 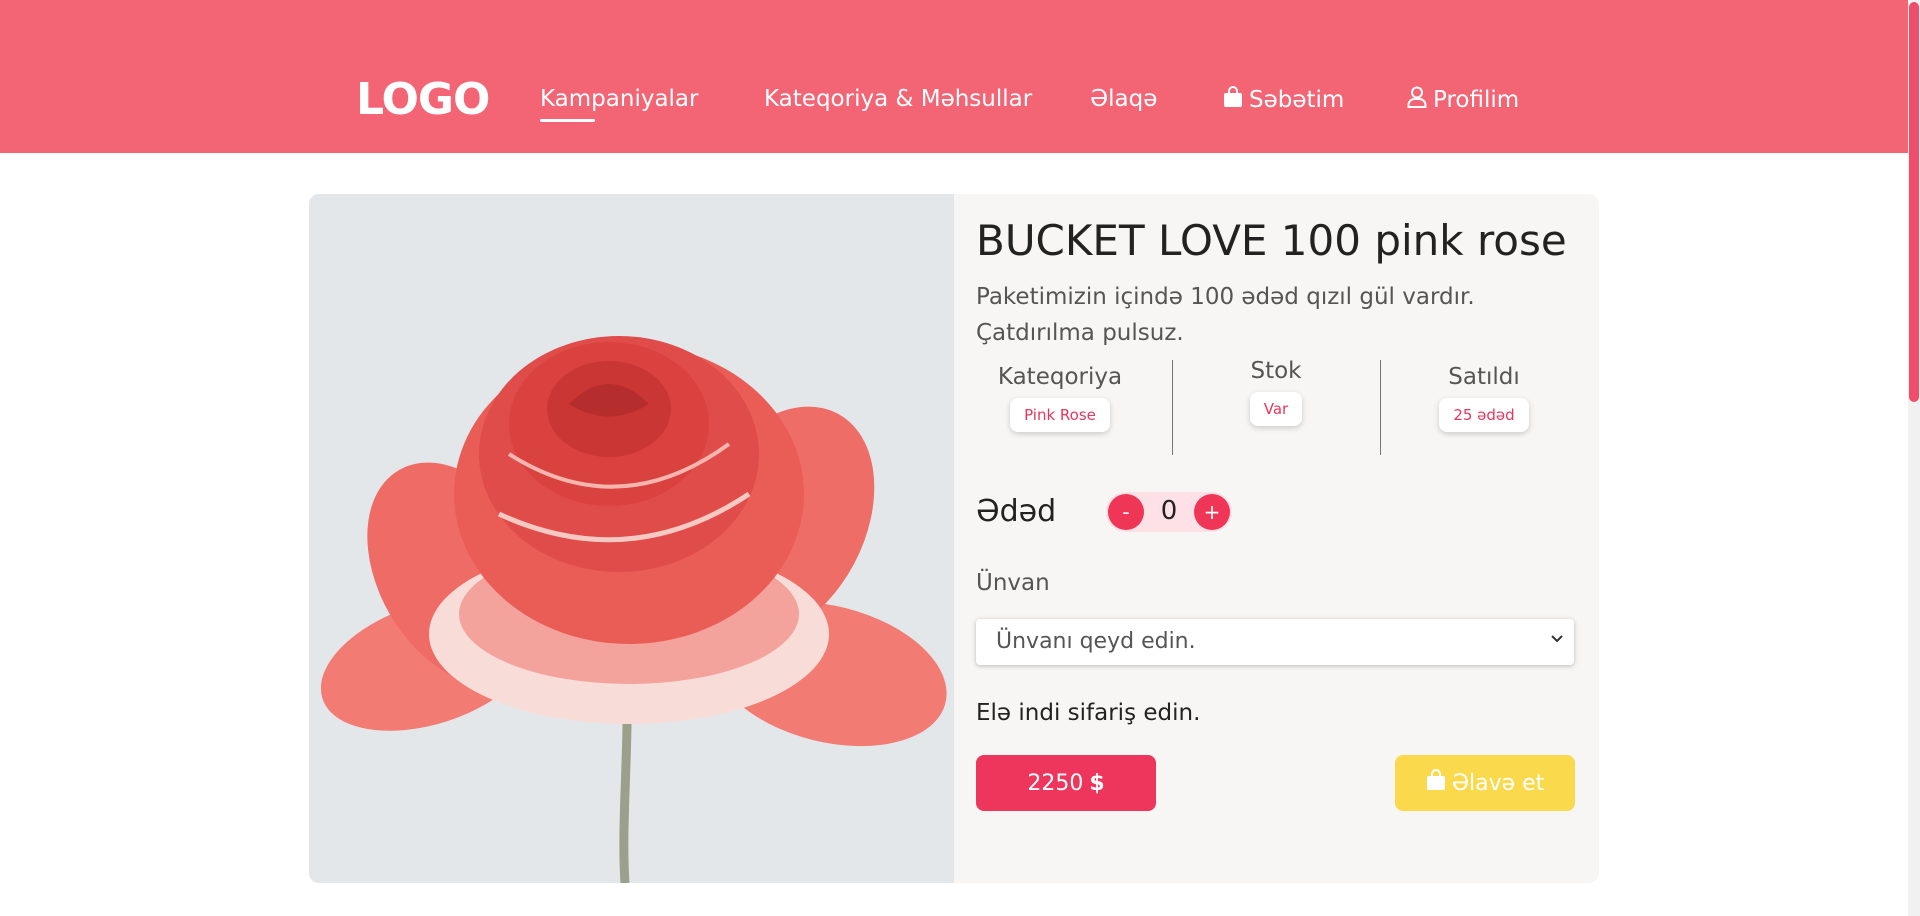 I want to click on sold-badge: 25 ədəd, so click(x=1484, y=415).